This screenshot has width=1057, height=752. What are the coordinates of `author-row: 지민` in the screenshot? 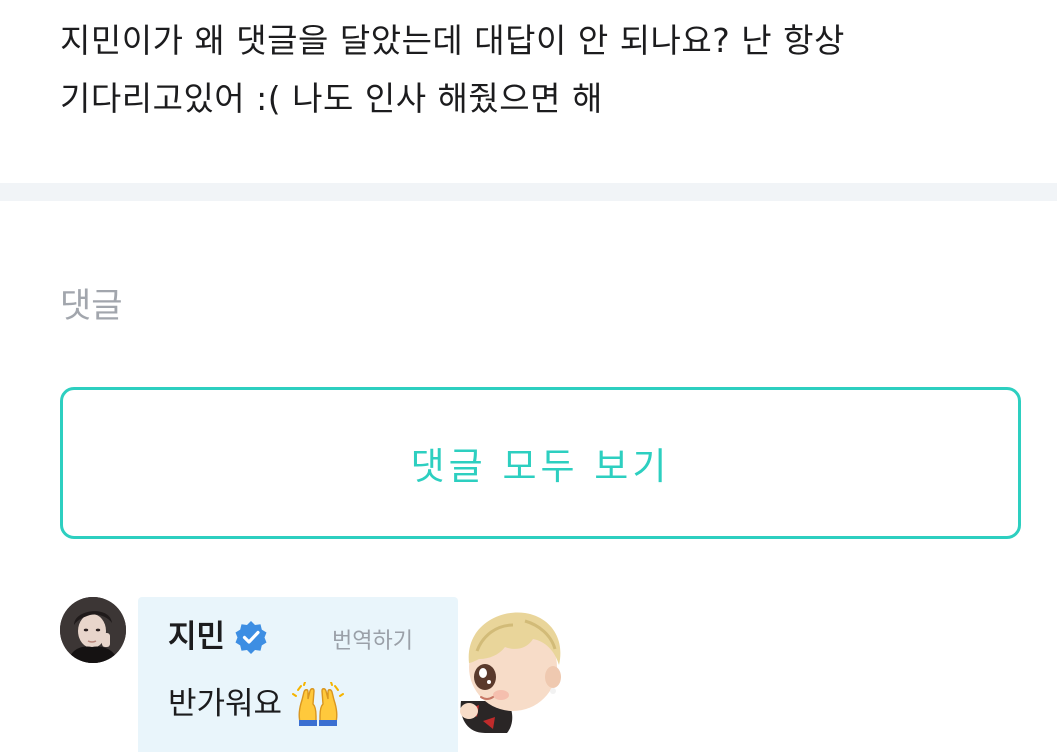 It's located at (218, 637).